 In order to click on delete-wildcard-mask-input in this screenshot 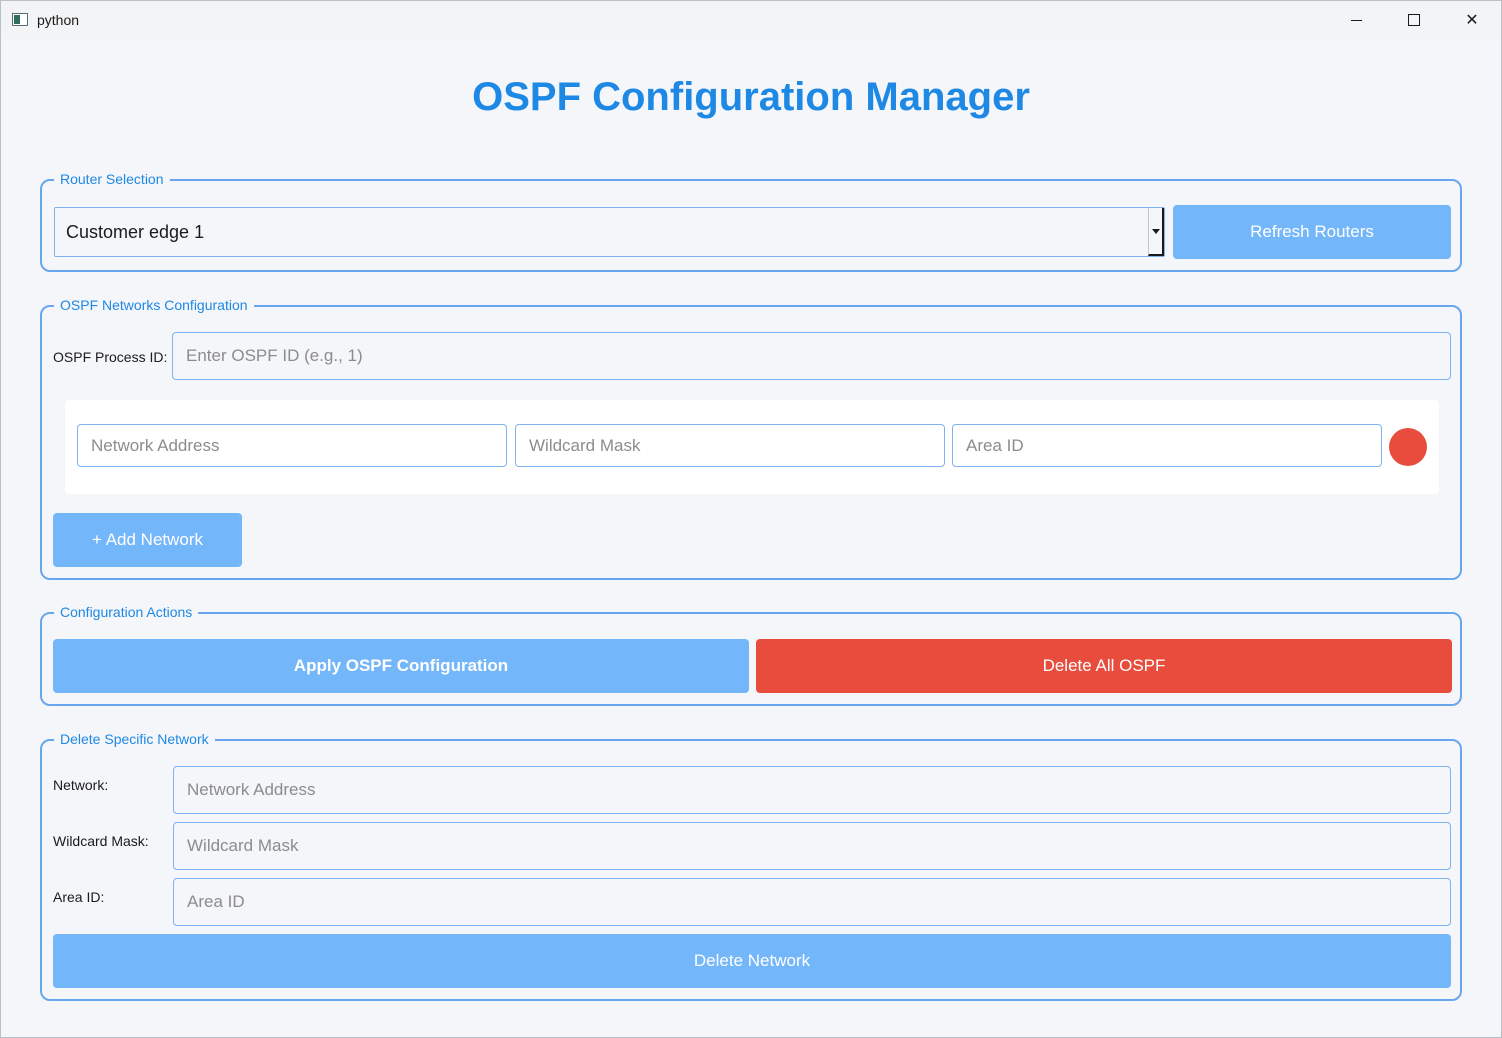, I will do `click(812, 846)`.